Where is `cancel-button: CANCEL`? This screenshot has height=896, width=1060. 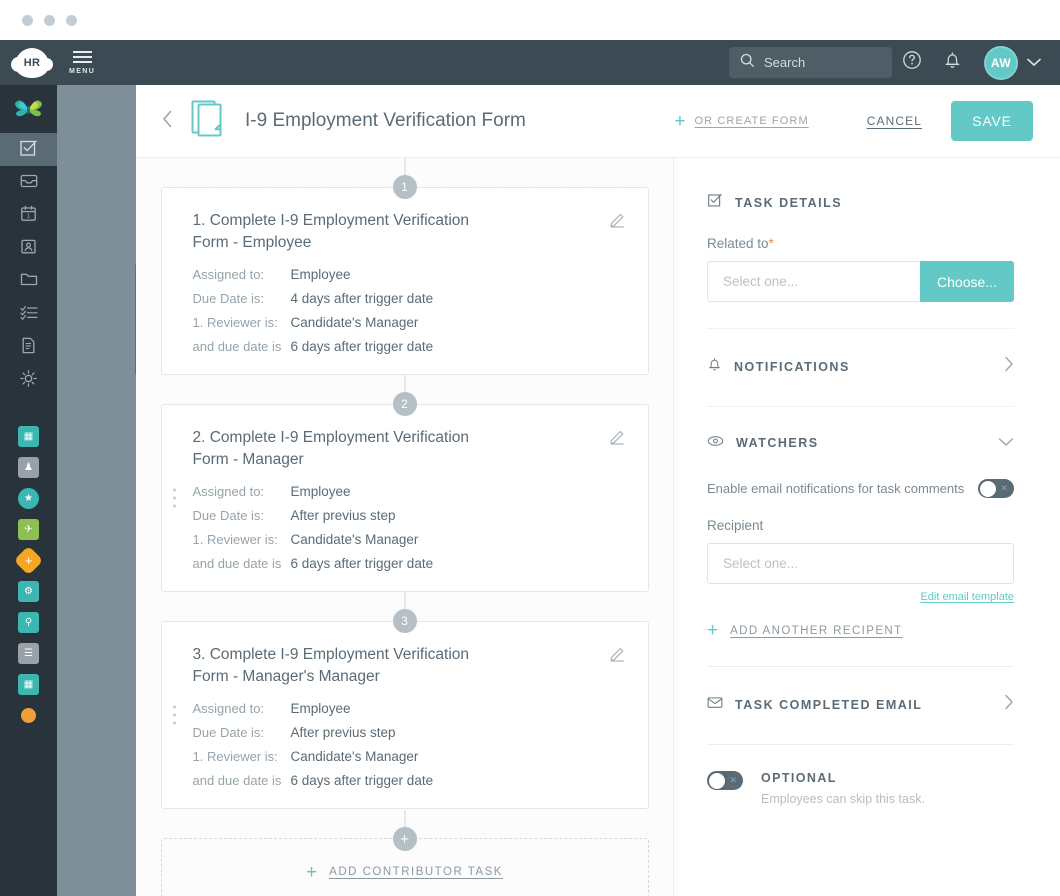
cancel-button: CANCEL is located at coordinates (894, 121).